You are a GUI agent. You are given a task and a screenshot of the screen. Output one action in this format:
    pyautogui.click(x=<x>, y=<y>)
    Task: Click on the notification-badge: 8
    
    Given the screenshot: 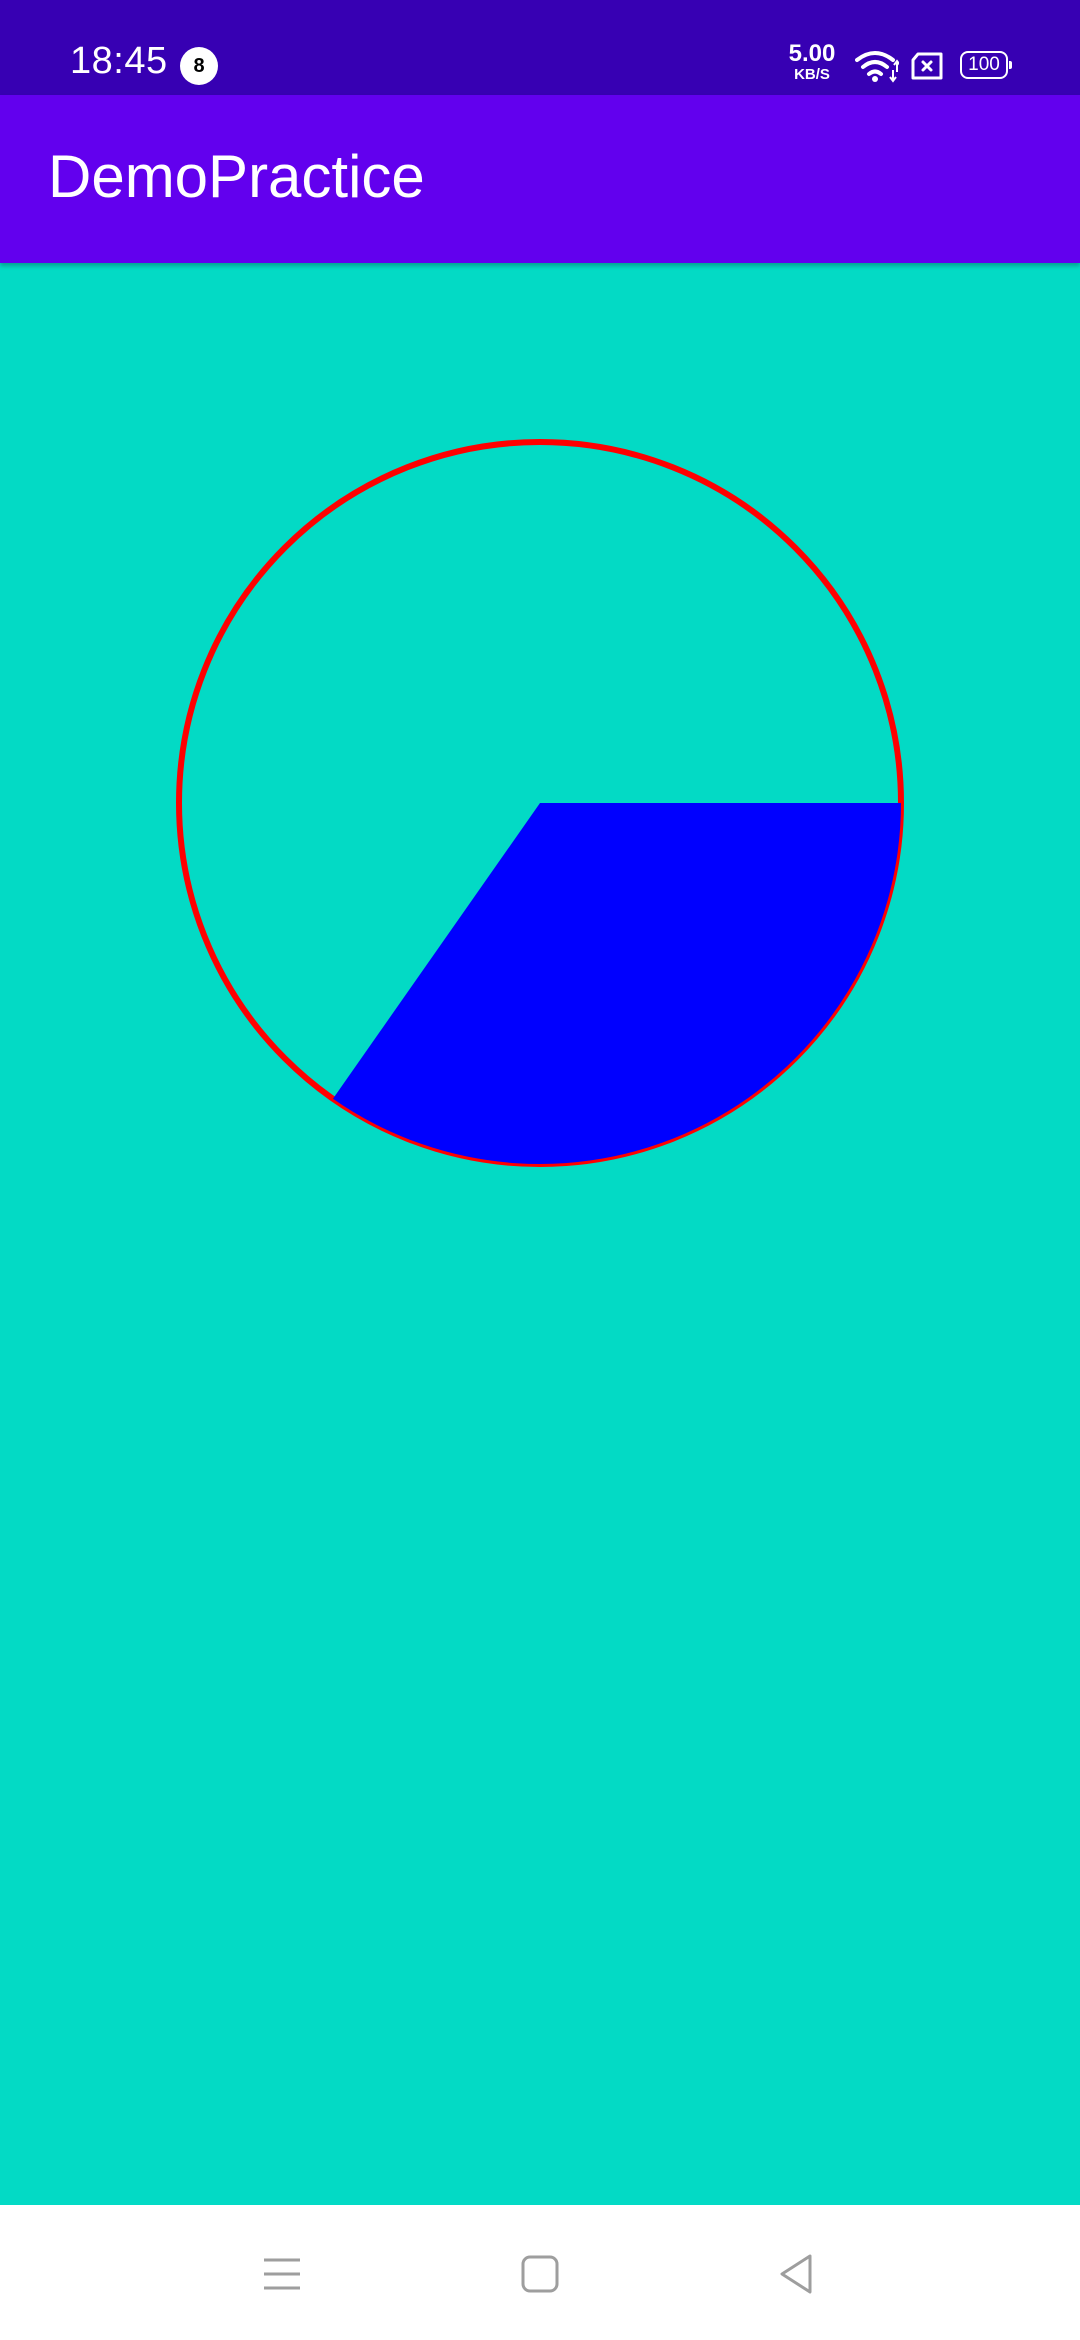 What is the action you would take?
    pyautogui.click(x=199, y=66)
    